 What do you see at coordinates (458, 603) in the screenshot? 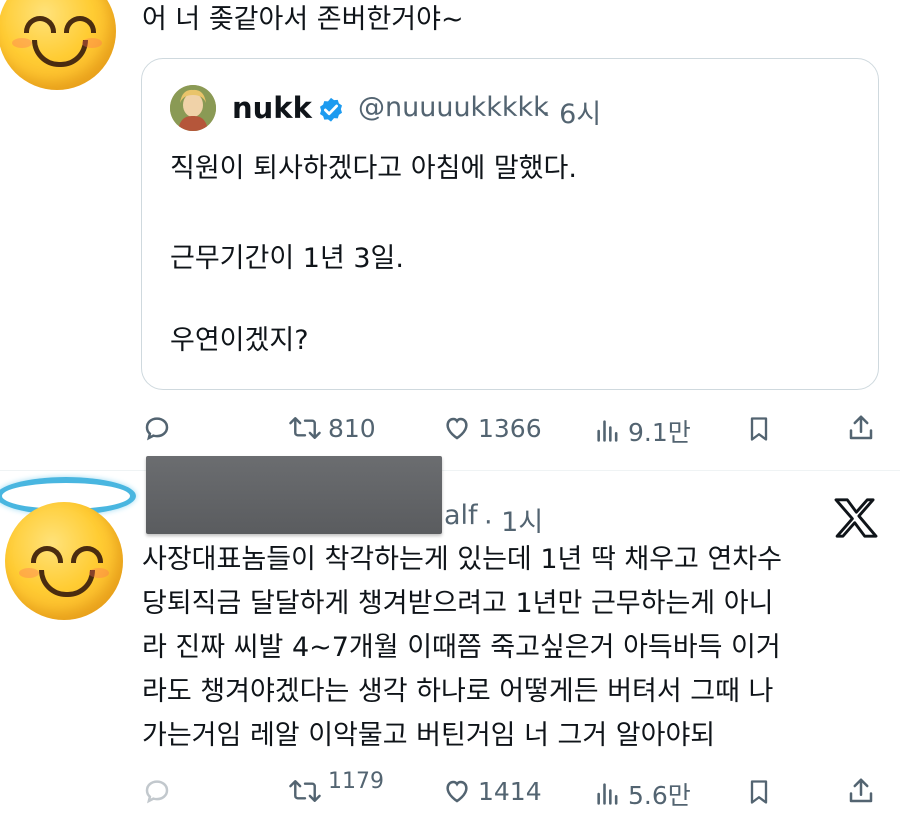
I see `tweet-line: 당퇴직금 달달하게 챙겨받으려고 1년만 근무하는게 아니` at bounding box center [458, 603].